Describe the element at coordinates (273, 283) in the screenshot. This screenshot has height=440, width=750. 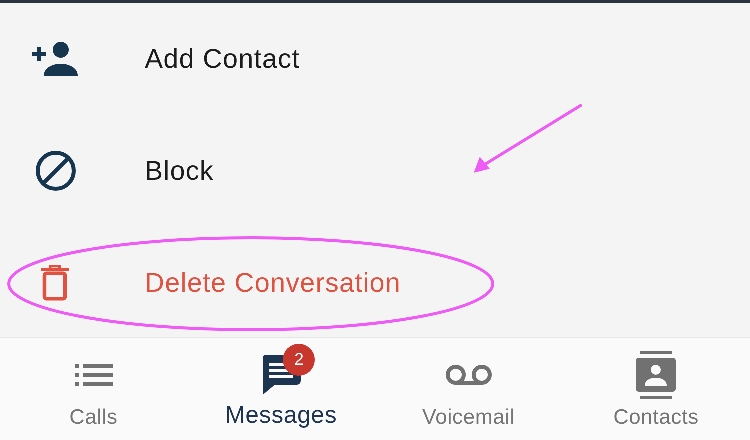
I see `menu-item: Delete Conversation` at that location.